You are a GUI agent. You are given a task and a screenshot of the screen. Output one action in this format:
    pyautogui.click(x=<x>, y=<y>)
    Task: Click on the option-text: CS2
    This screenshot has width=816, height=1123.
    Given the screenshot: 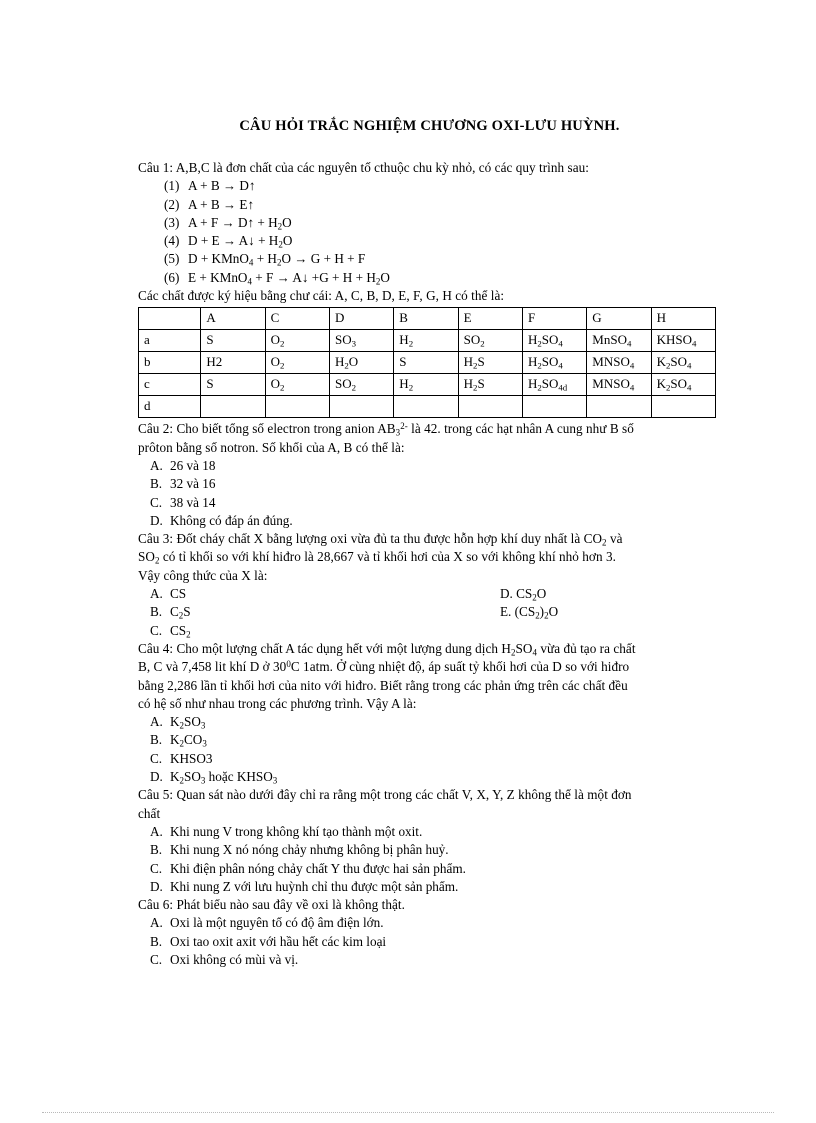 What is the action you would take?
    pyautogui.click(x=180, y=631)
    